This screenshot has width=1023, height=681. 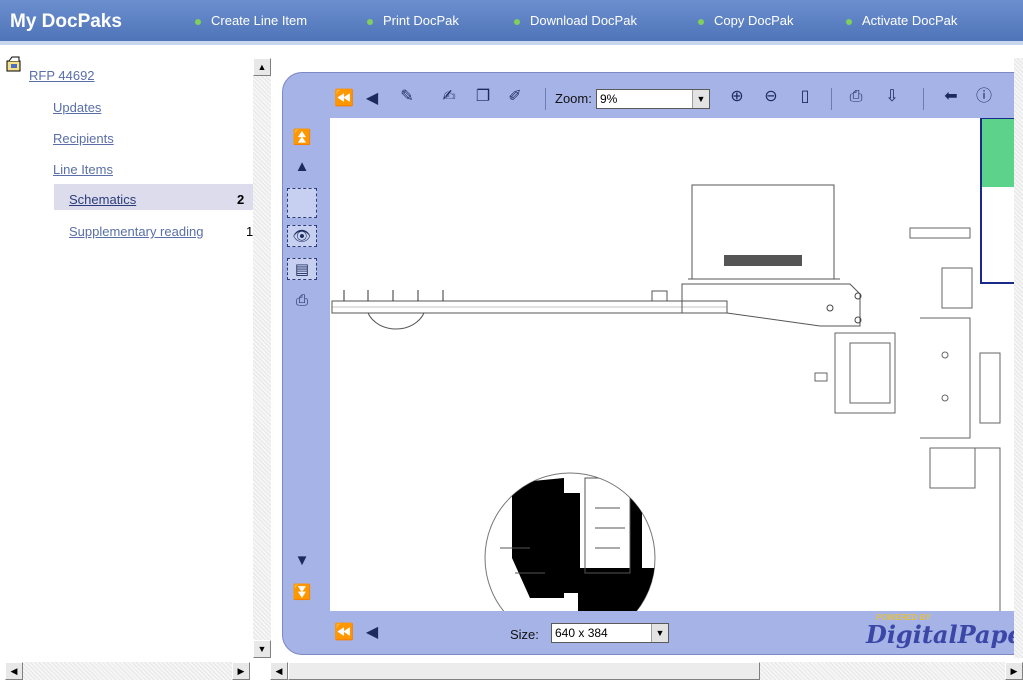 What do you see at coordinates (944, 634) in the screenshot?
I see `digitalpaper-logo: DigitalPaper` at bounding box center [944, 634].